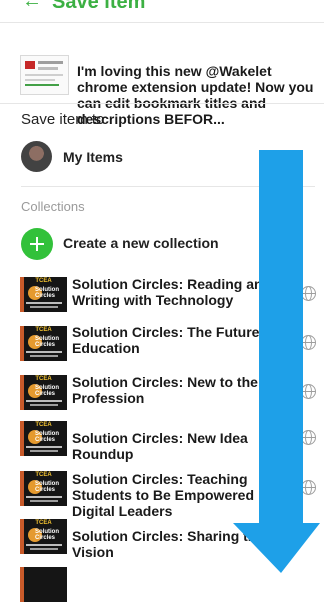  Describe the element at coordinates (63, 119) in the screenshot. I see `save-to-heading: Save item to` at that location.